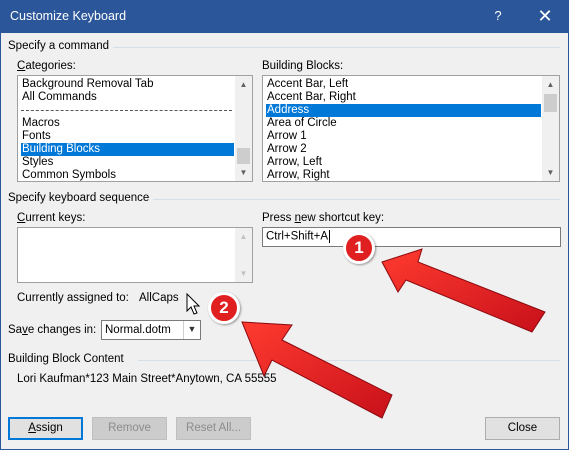  What do you see at coordinates (359, 248) in the screenshot?
I see `annotation-badge-1: 1` at bounding box center [359, 248].